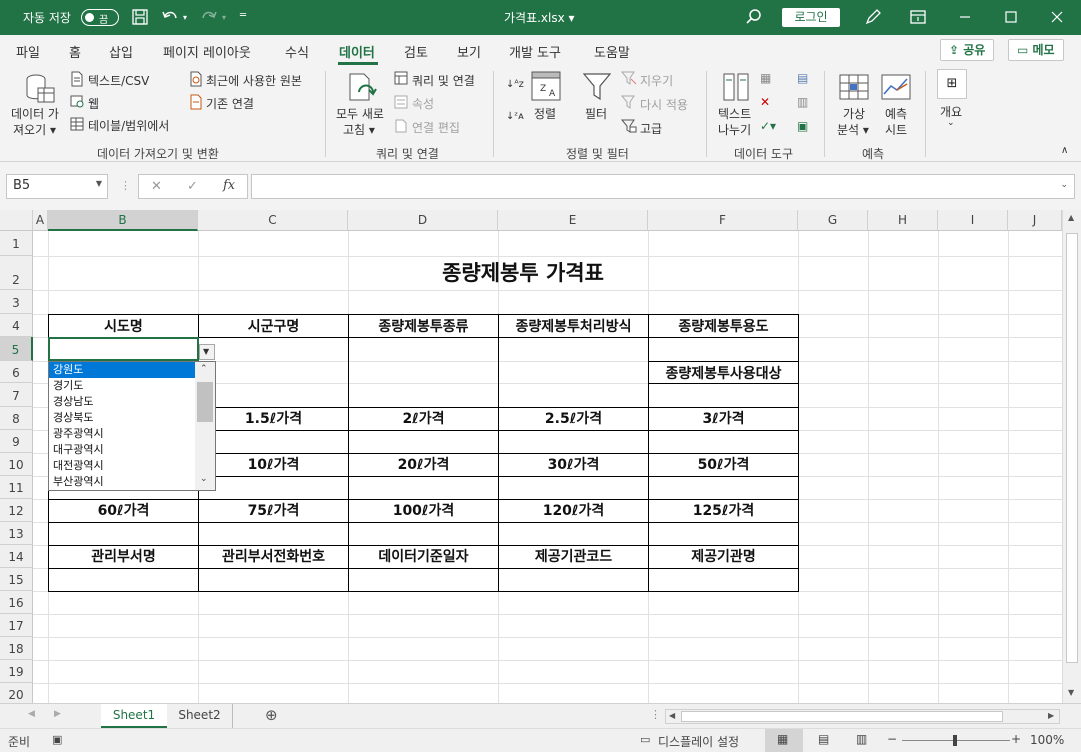 This screenshot has width=1081, height=752. I want to click on cell-f6: 종량제봉투사용대상, so click(723, 373).